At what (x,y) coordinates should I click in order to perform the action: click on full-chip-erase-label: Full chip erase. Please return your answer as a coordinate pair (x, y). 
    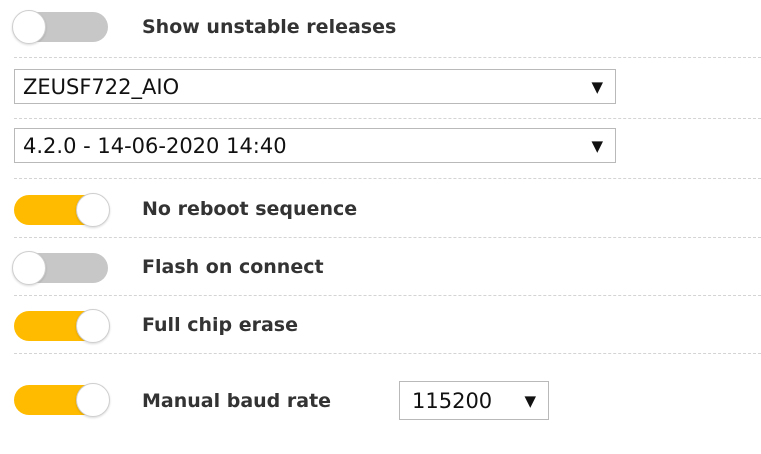
    Looking at the image, I should click on (220, 325).